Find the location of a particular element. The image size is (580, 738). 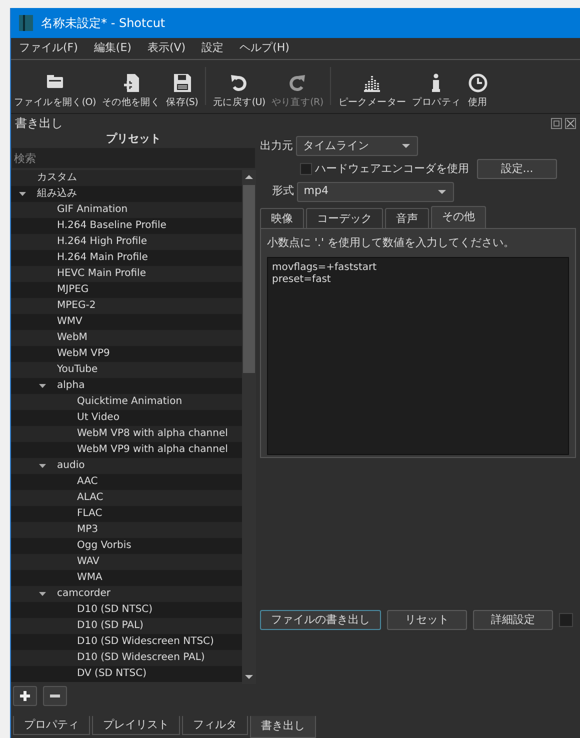

menu-item: ヘルプ(H) is located at coordinates (265, 48).